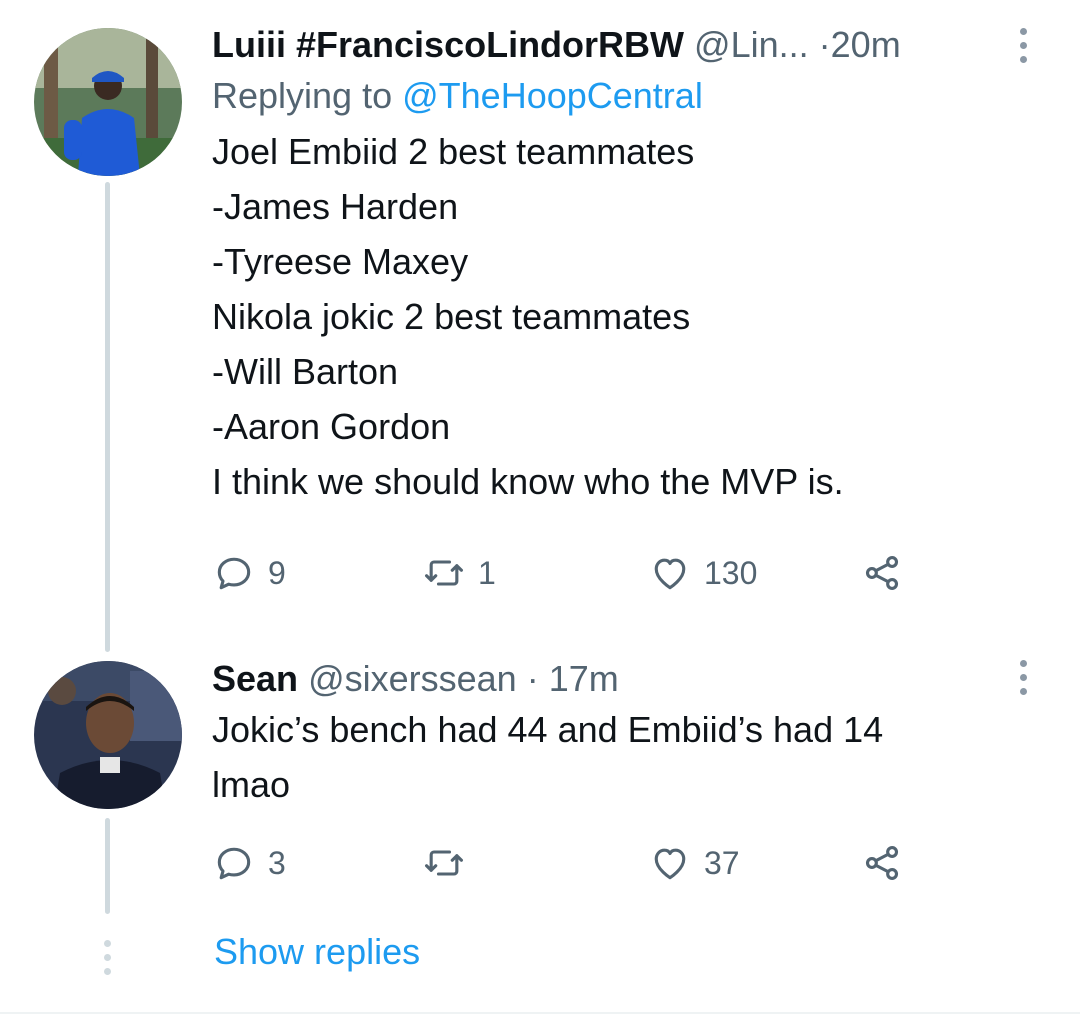 This screenshot has height=1016, width=1080. I want to click on tweet-header: Sean @sixerssean · 17m, so click(626, 679).